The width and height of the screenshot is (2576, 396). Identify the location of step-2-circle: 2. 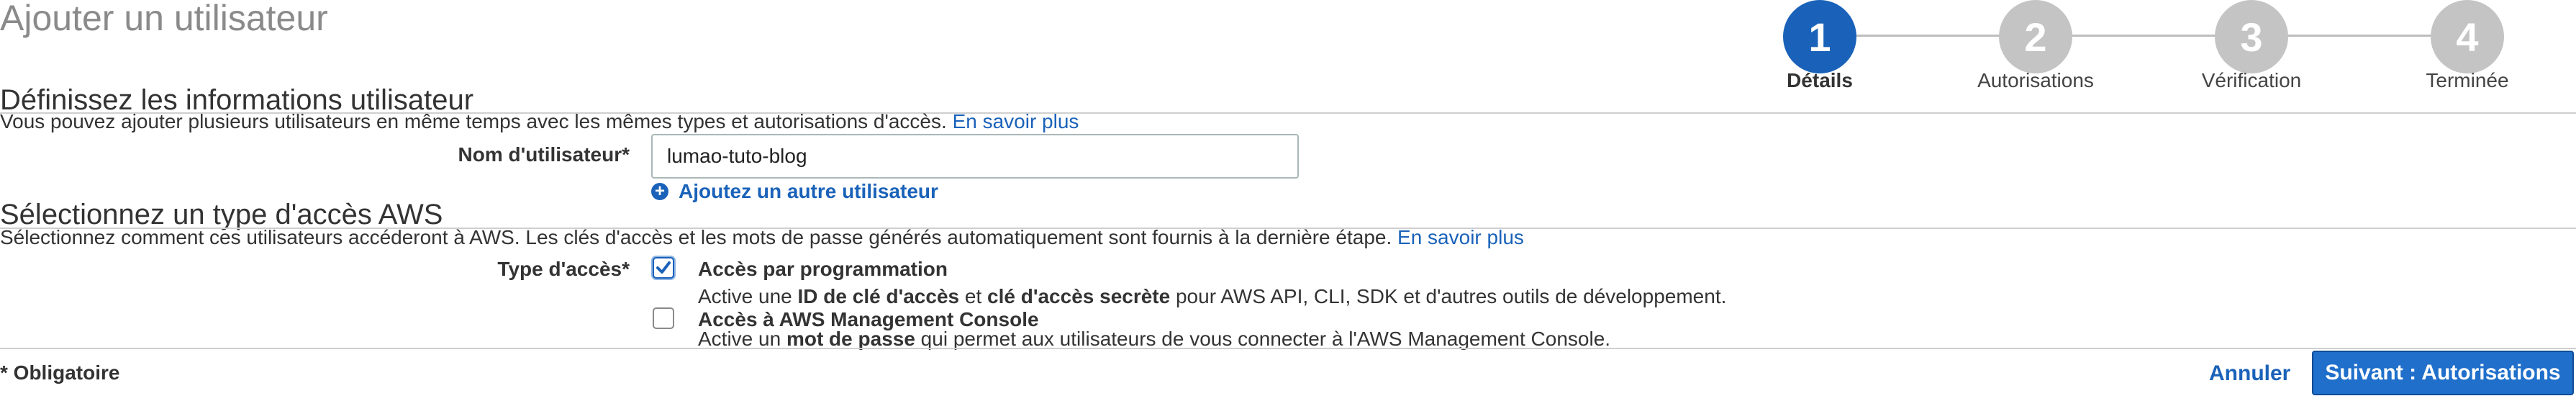
(2035, 36).